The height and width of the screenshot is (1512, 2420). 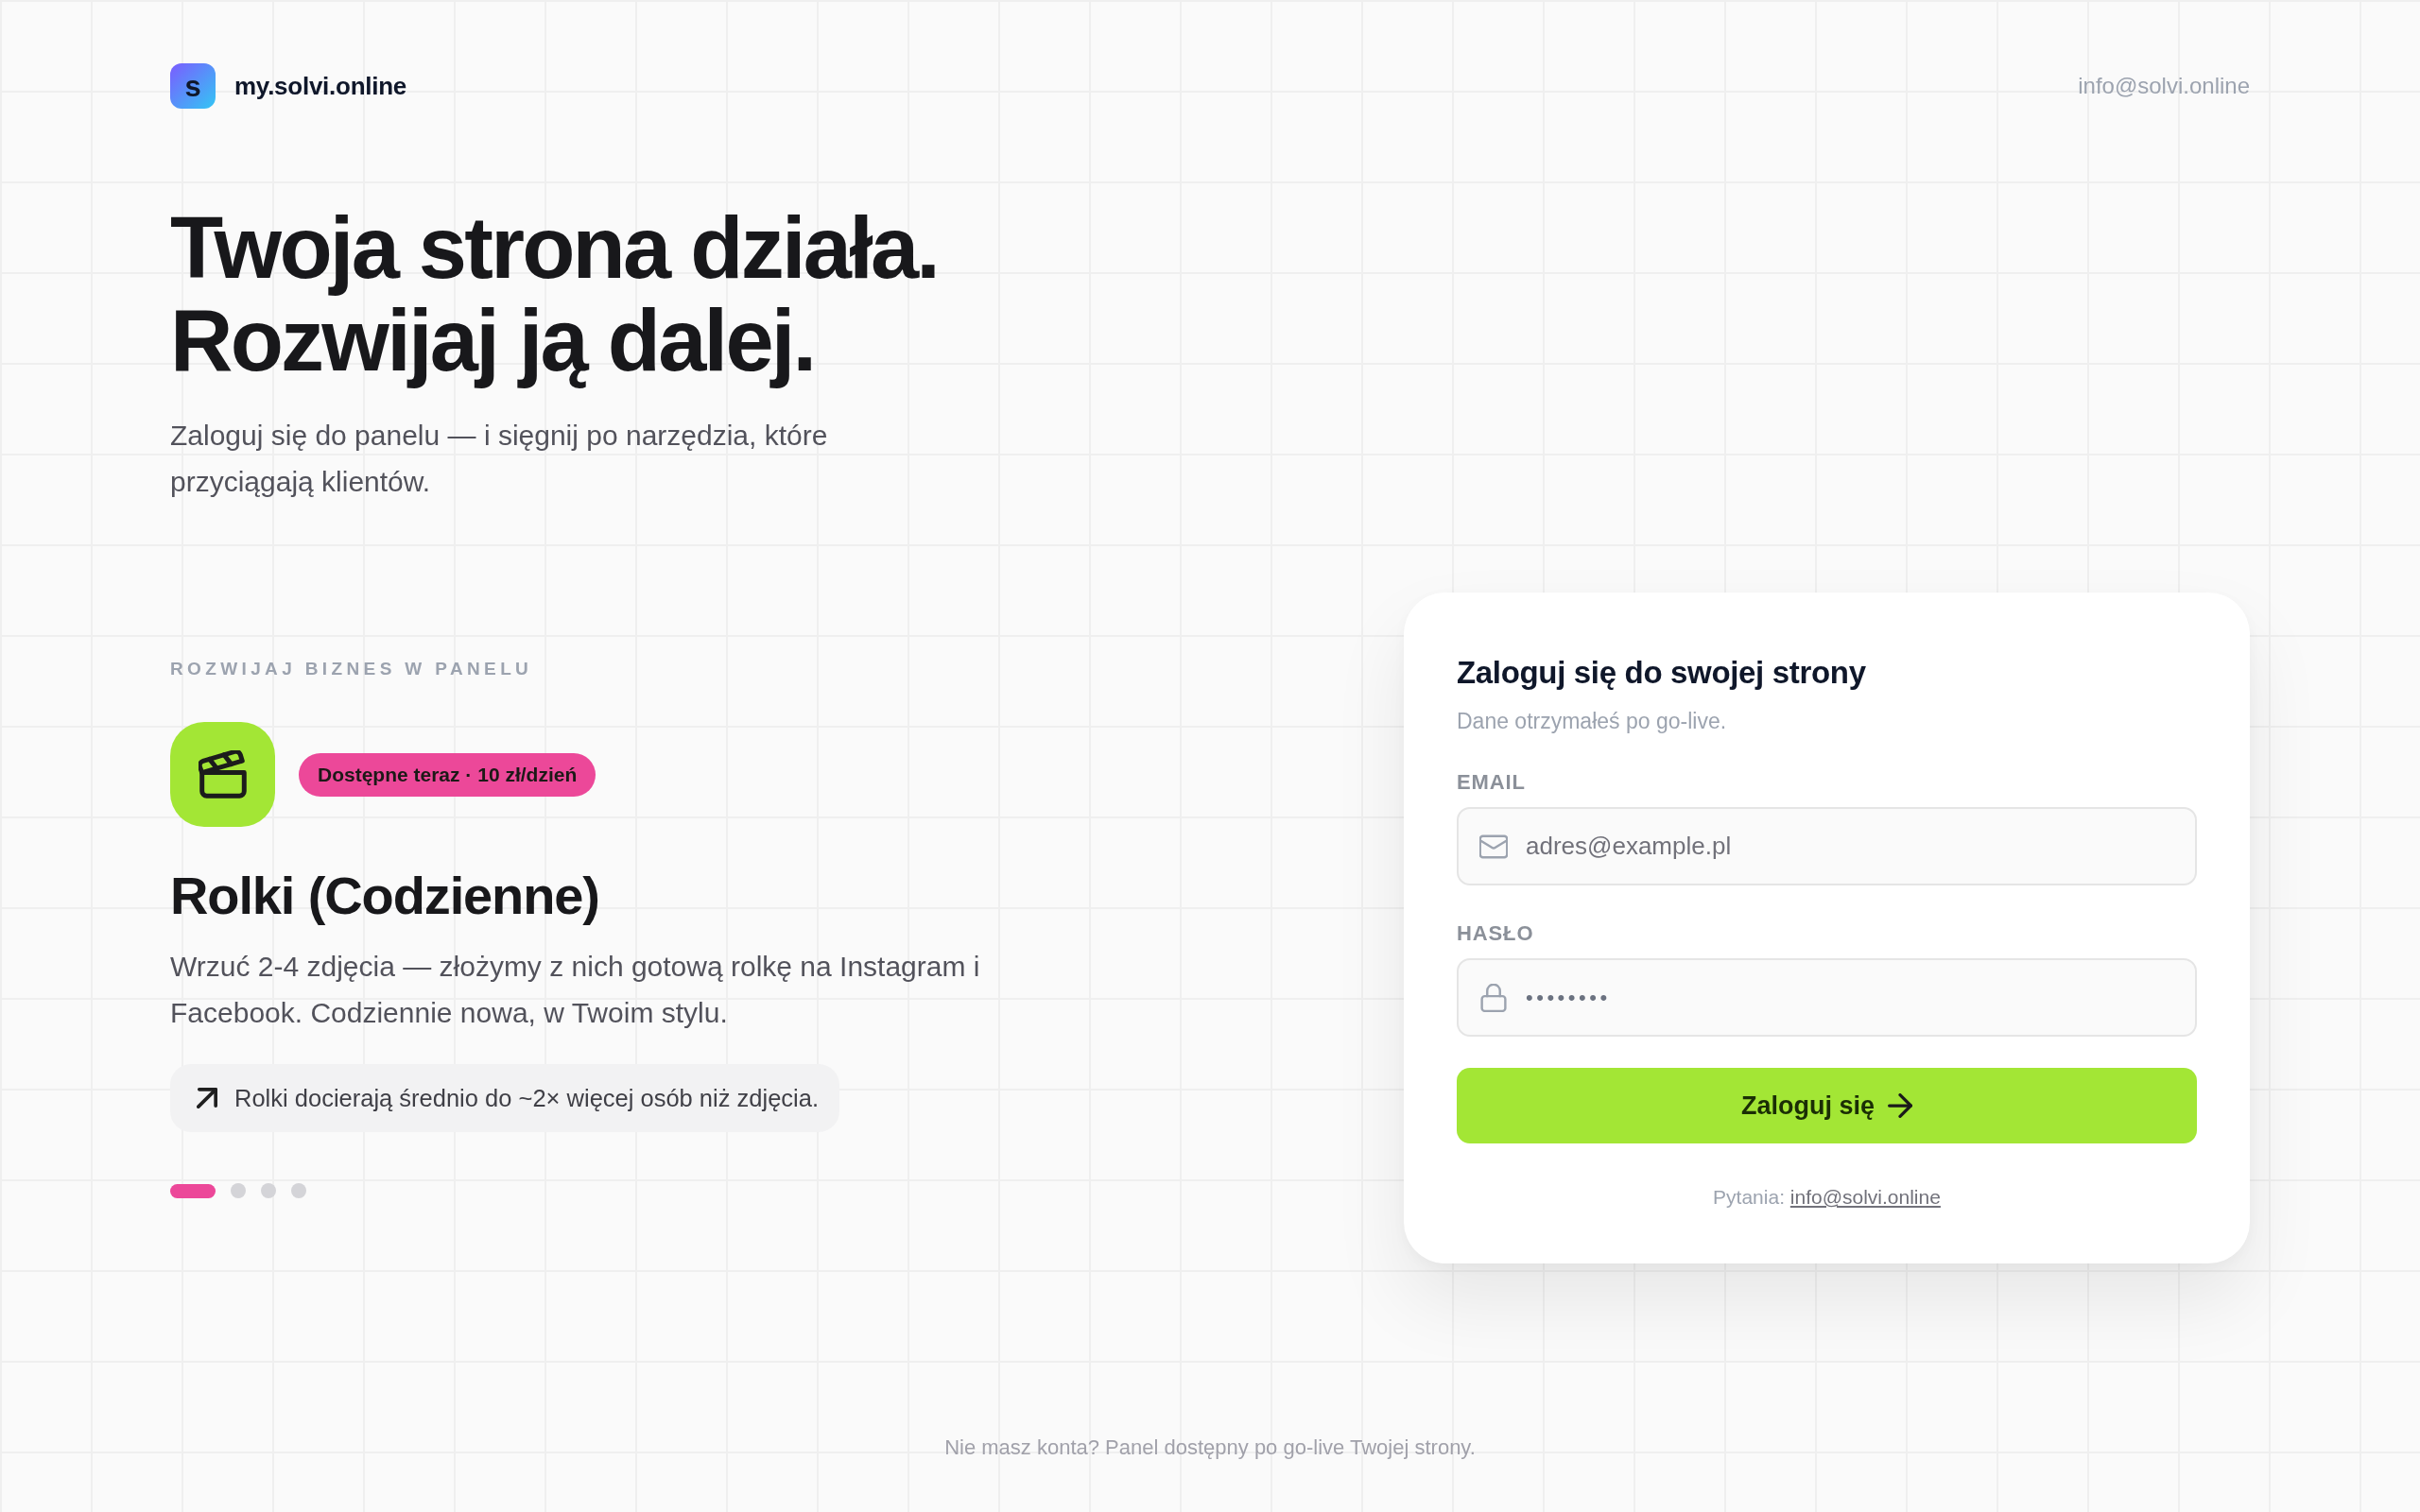 I want to click on feature-description: Wrzuć 2-4 zdjęcia — złożymy z nich gotową rolkę na Instagram i Facebook. Codziennie nowa, w Twoim stylu., so click(x=575, y=990).